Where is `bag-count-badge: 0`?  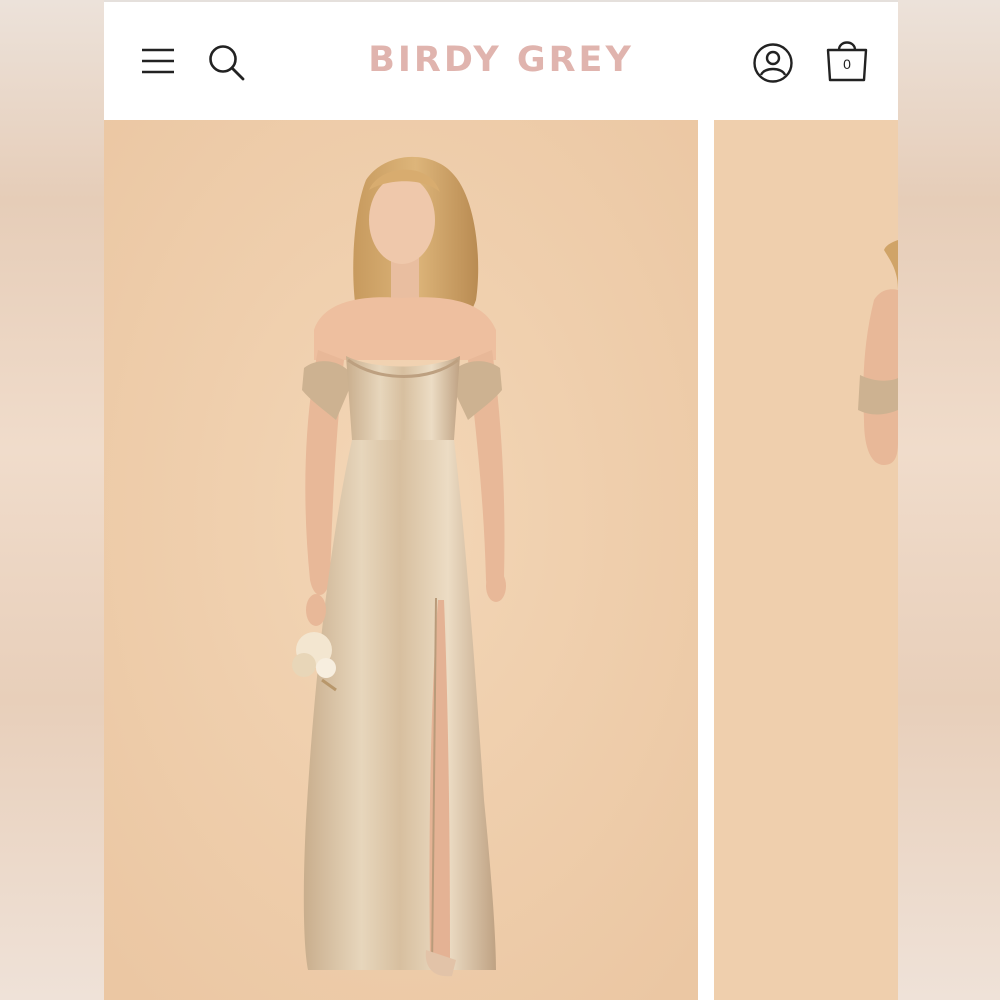 bag-count-badge: 0 is located at coordinates (847, 64).